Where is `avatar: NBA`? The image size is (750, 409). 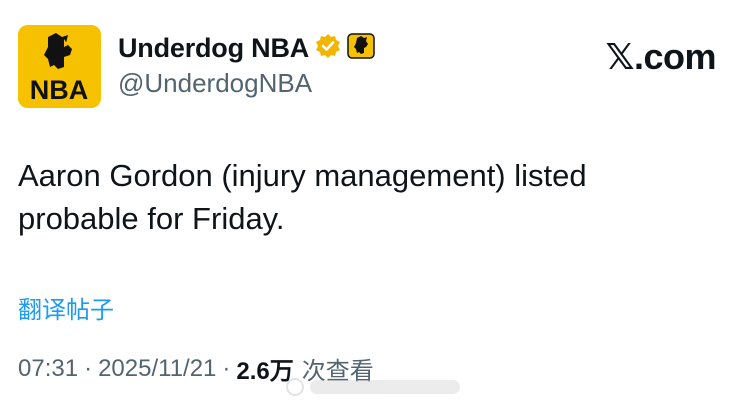
avatar: NBA is located at coordinates (59, 66).